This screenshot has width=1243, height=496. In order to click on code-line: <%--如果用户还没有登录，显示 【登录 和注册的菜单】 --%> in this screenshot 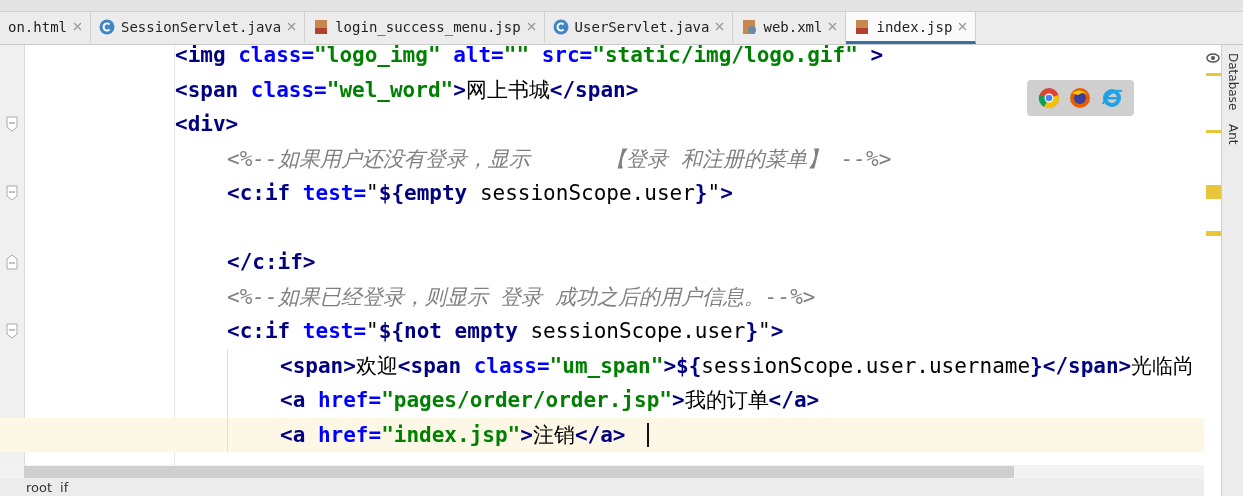, I will do `click(559, 159)`.